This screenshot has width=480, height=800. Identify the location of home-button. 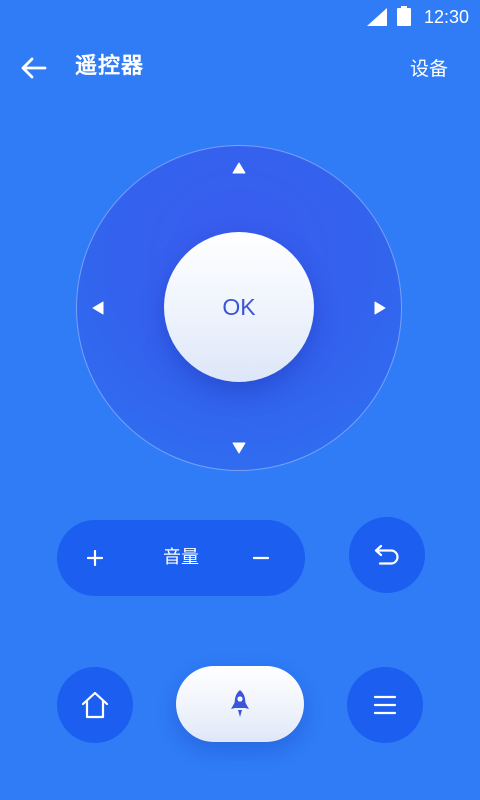
(95, 705).